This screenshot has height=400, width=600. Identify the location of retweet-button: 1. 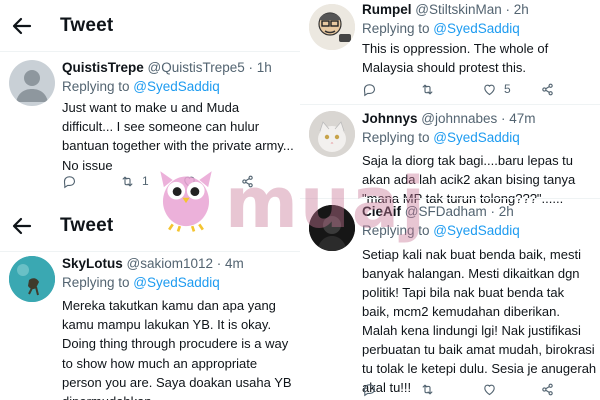
(134, 181).